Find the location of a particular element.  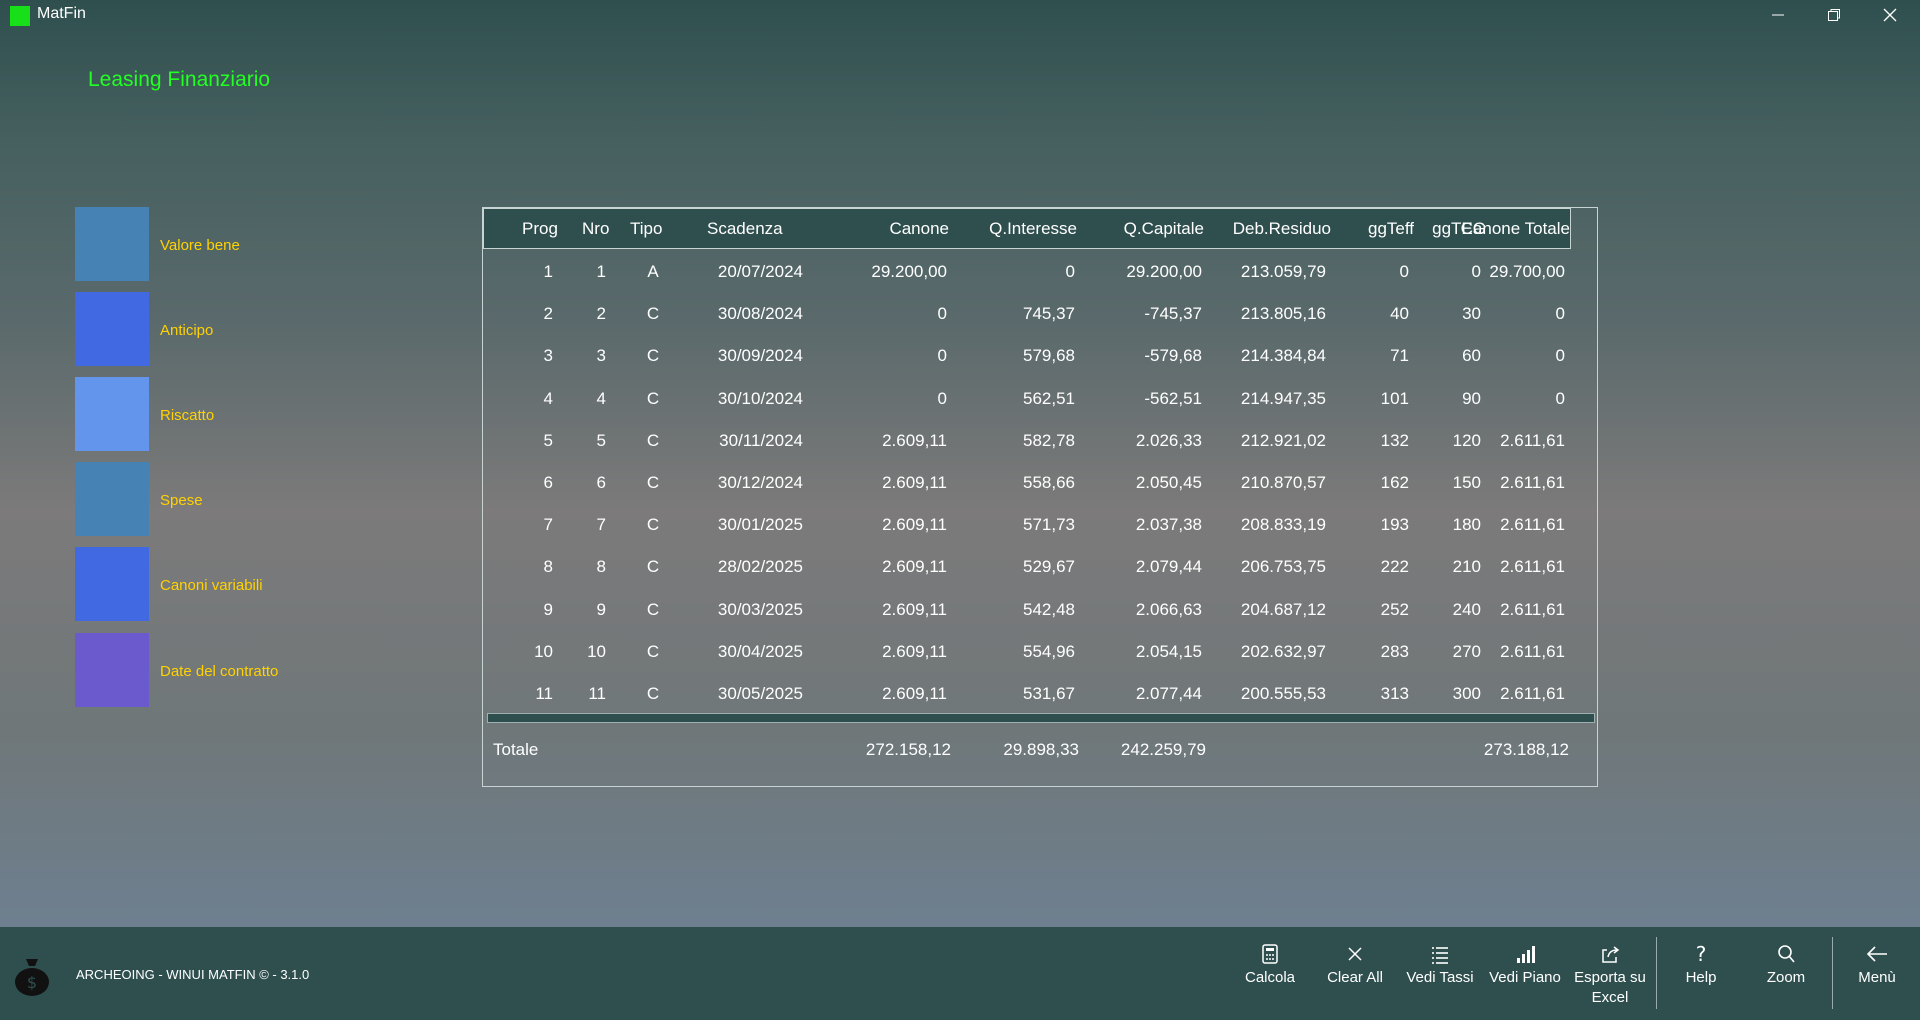

col-header-nro: Nro is located at coordinates (595, 229).